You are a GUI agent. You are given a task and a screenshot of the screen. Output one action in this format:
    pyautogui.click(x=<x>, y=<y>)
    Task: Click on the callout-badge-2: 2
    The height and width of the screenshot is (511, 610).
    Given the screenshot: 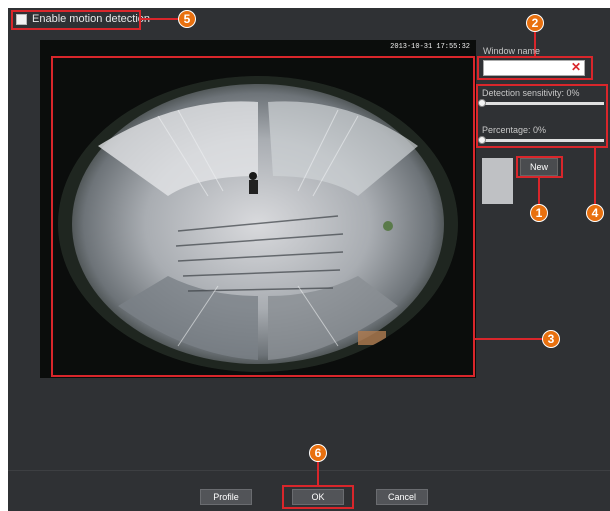 What is the action you would take?
    pyautogui.click(x=535, y=23)
    